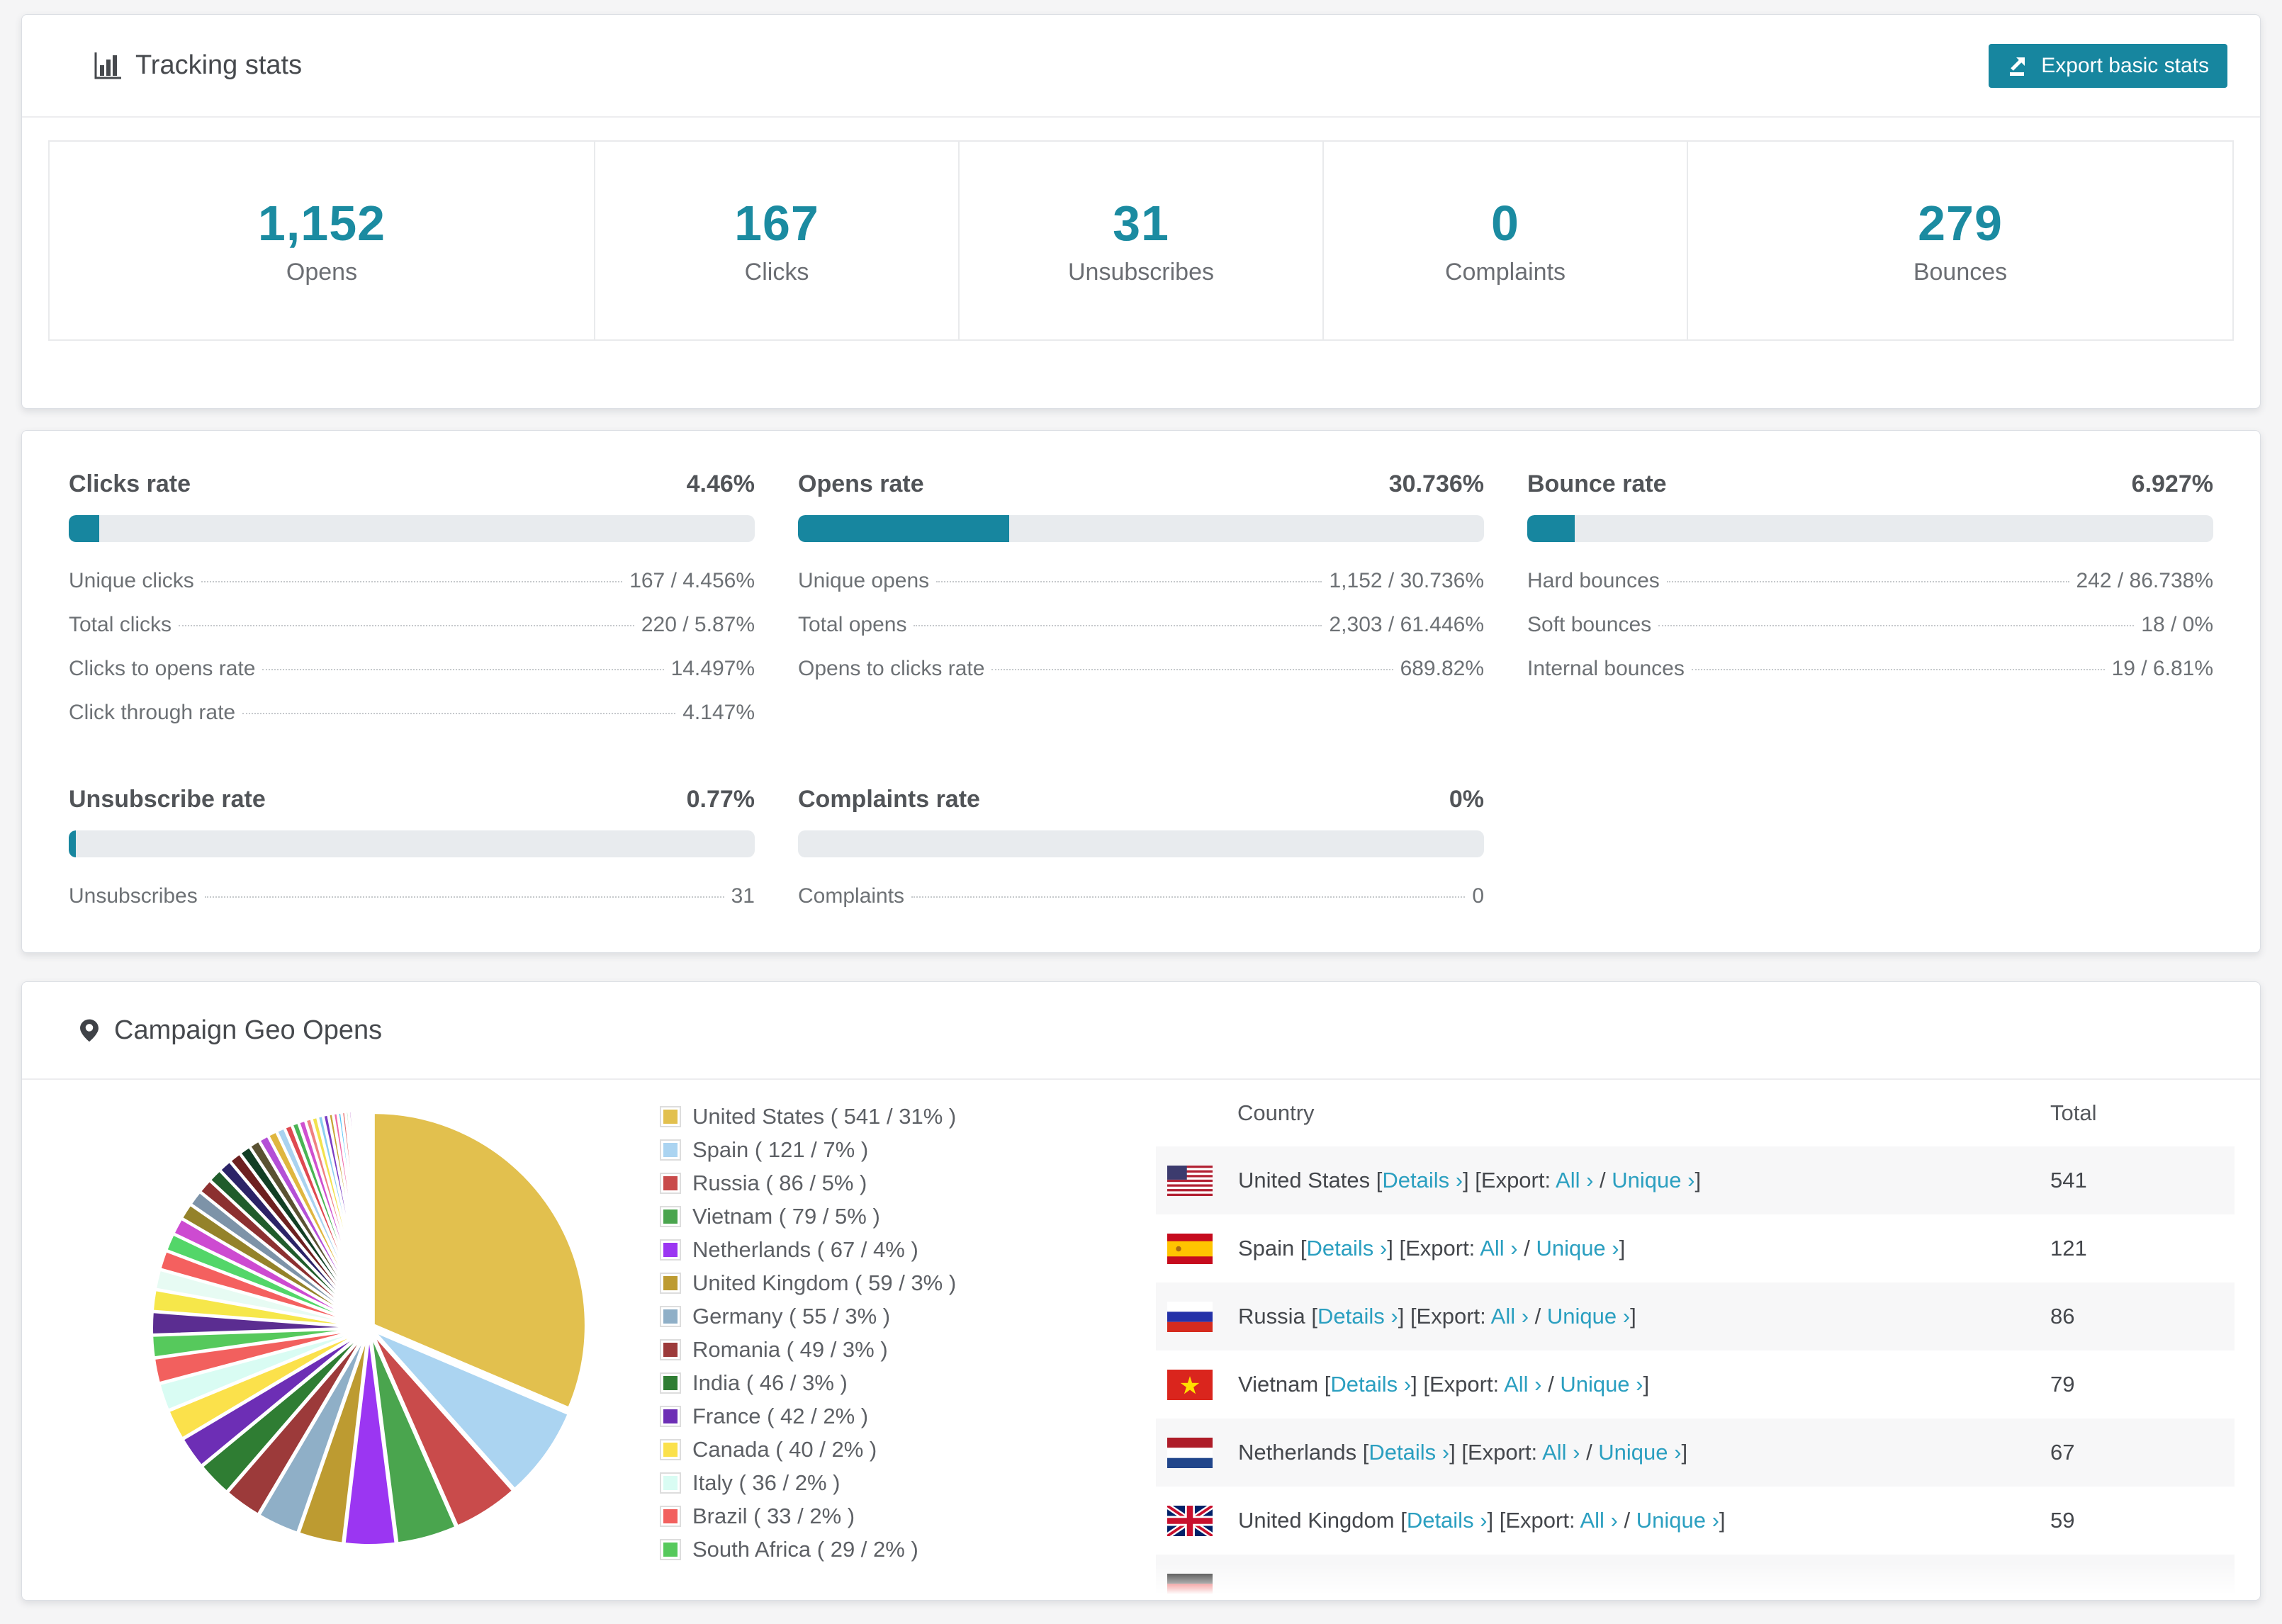  Describe the element at coordinates (2074, 1113) in the screenshot. I see `total-column-header: Total` at that location.